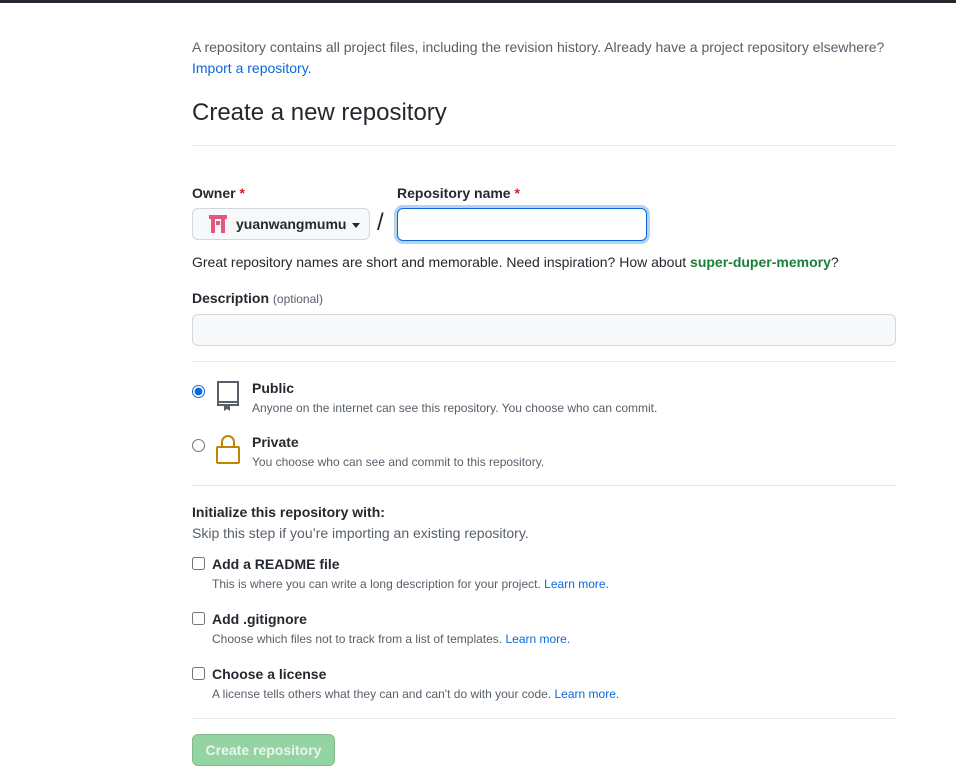 This screenshot has width=956, height=771. Describe the element at coordinates (198, 673) in the screenshot. I see `license-checkbox` at that location.